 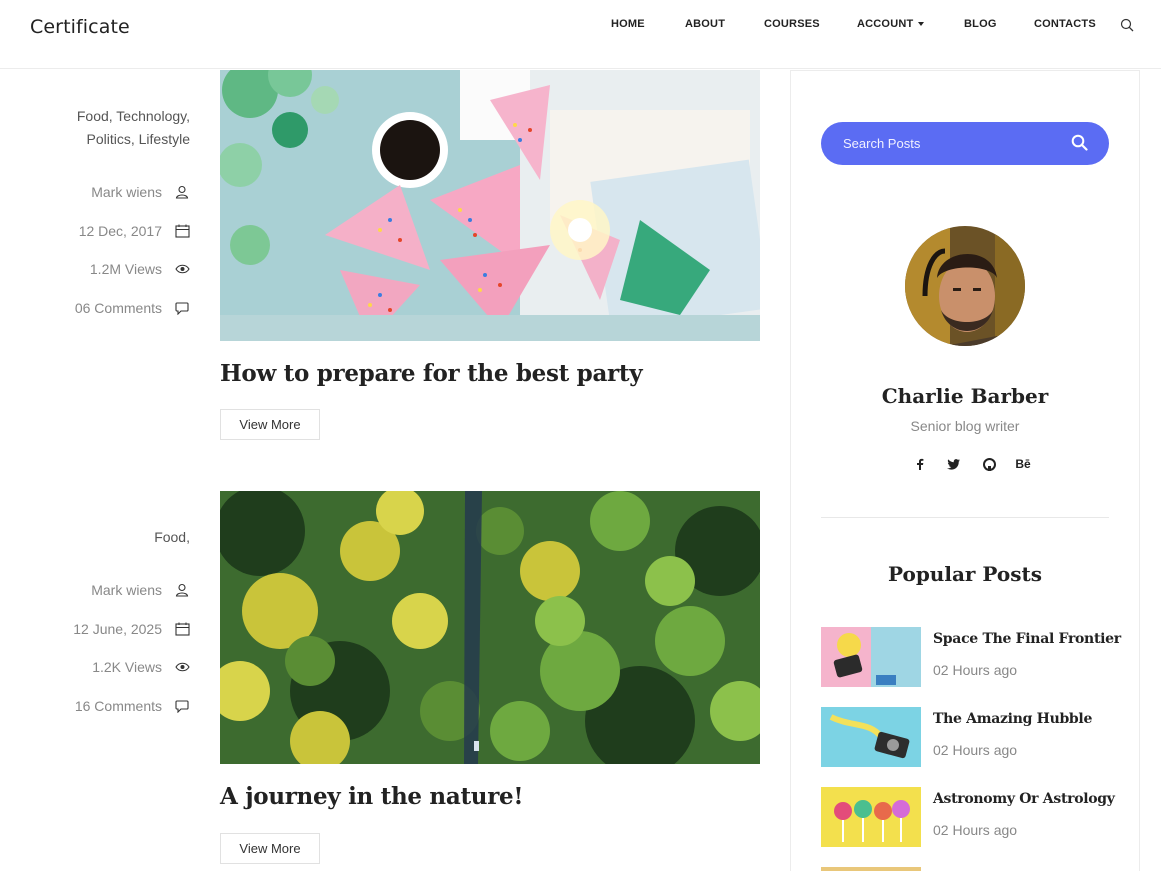 I want to click on popular-post-title: The Amazing Hubble, so click(x=1012, y=719).